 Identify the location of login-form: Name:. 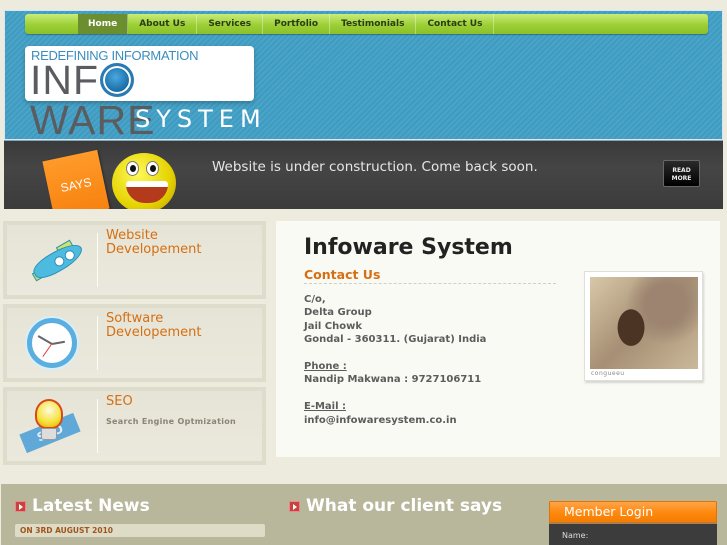
(633, 534).